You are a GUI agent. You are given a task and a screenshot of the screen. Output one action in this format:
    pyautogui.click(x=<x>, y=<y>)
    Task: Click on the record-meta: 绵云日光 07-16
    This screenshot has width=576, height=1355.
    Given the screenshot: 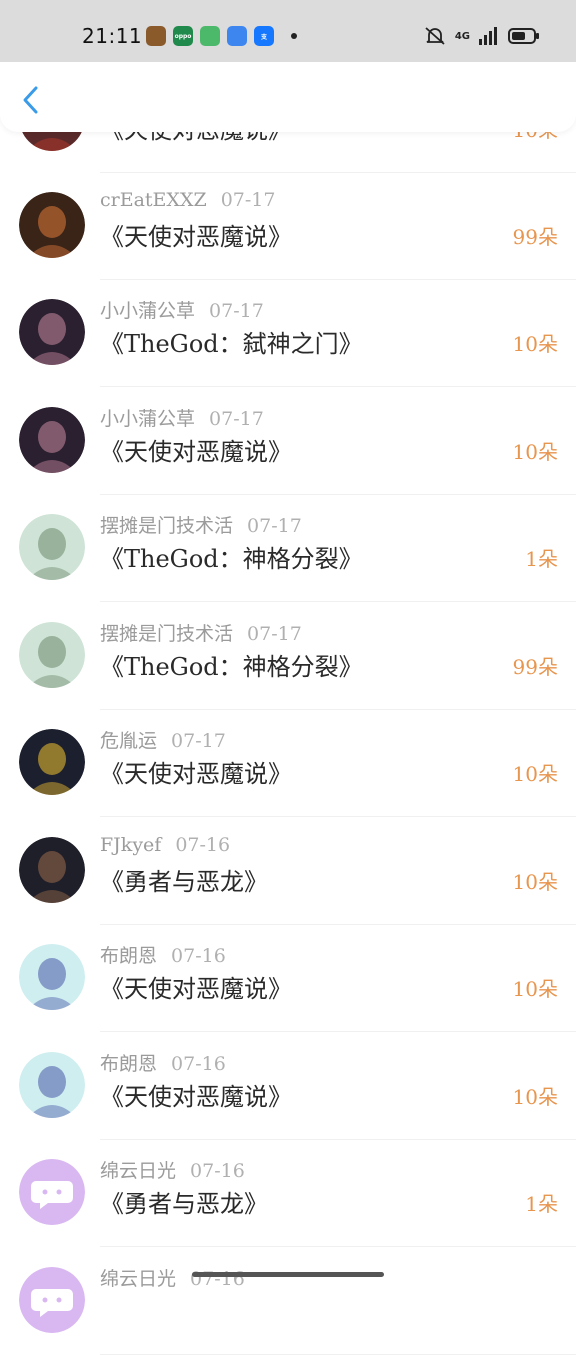 What is the action you would take?
    pyautogui.click(x=172, y=1169)
    